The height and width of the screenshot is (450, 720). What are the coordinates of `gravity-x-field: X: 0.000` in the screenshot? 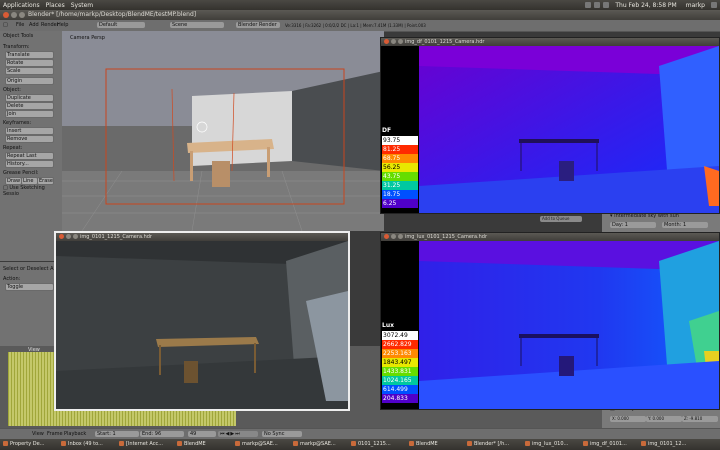 It's located at (628, 419).